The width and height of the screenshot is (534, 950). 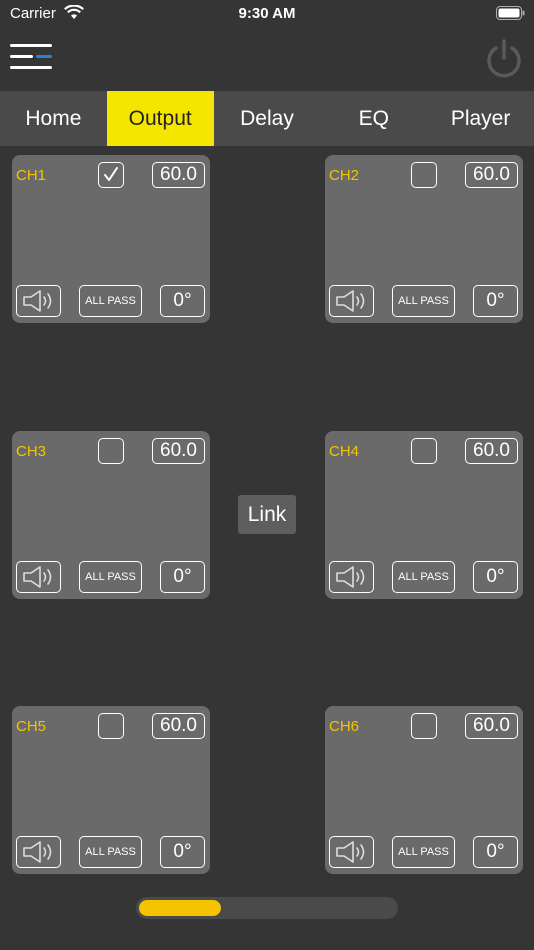 What do you see at coordinates (180, 908) in the screenshot?
I see `scroll-indicator-thumb` at bounding box center [180, 908].